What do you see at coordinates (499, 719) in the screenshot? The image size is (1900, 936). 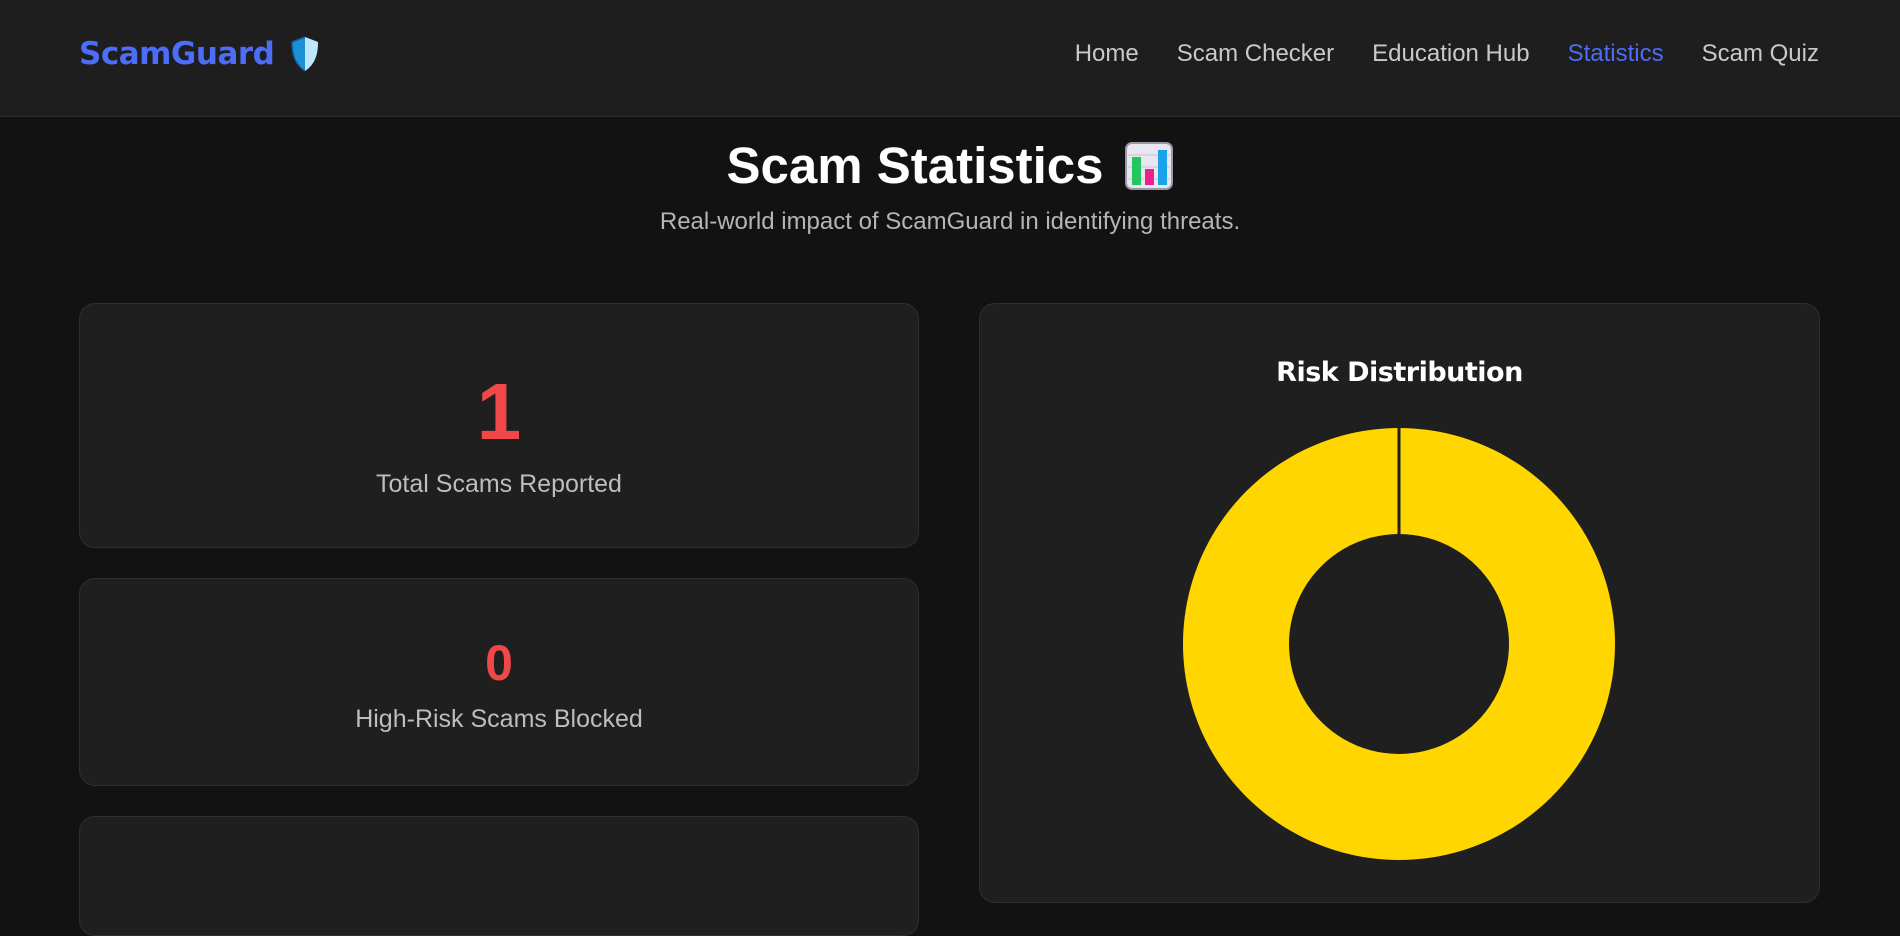 I see `stat-label: High-Risk Scams Blocked` at bounding box center [499, 719].